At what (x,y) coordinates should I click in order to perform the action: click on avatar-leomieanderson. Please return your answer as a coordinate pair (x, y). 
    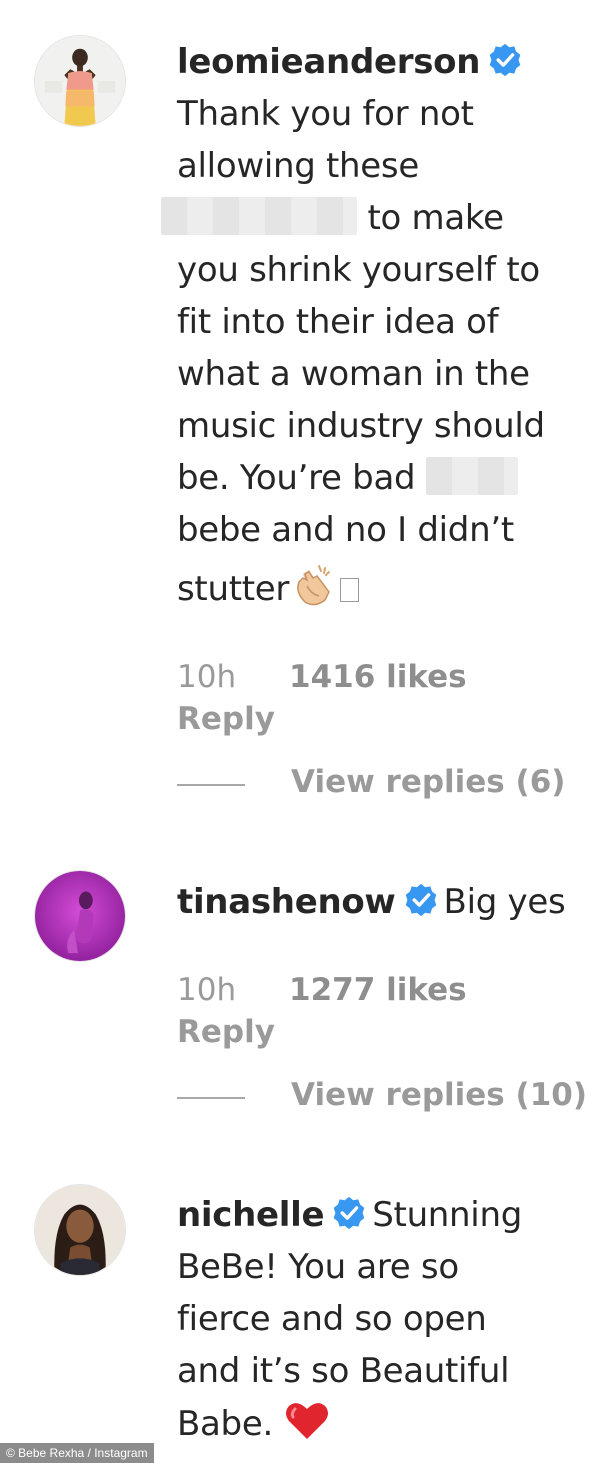
    Looking at the image, I should click on (80, 81).